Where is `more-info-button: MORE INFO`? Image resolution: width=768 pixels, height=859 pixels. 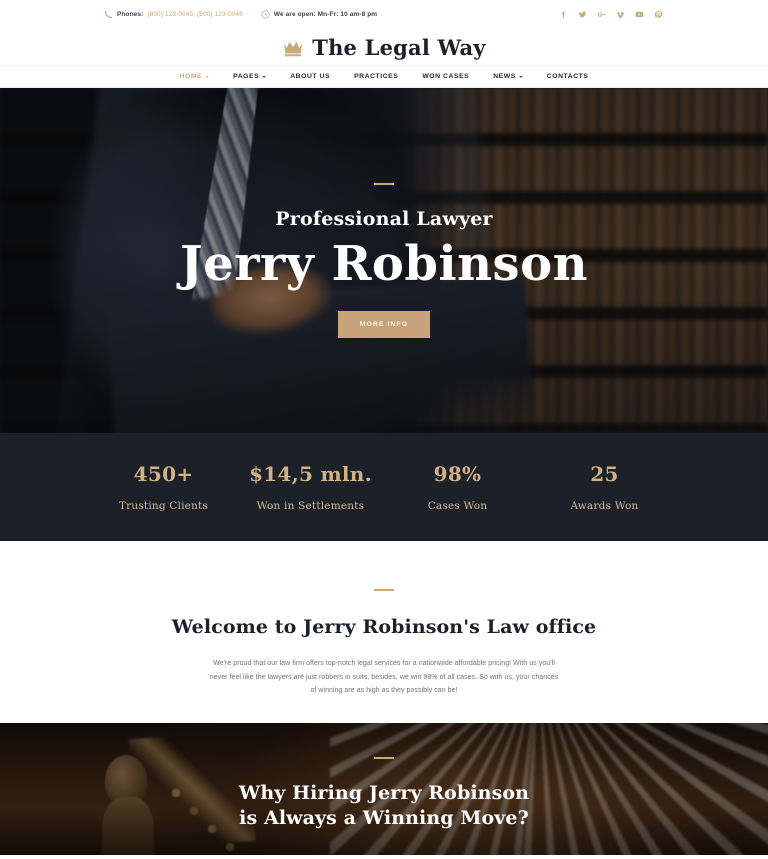 more-info-button: MORE INFO is located at coordinates (384, 325).